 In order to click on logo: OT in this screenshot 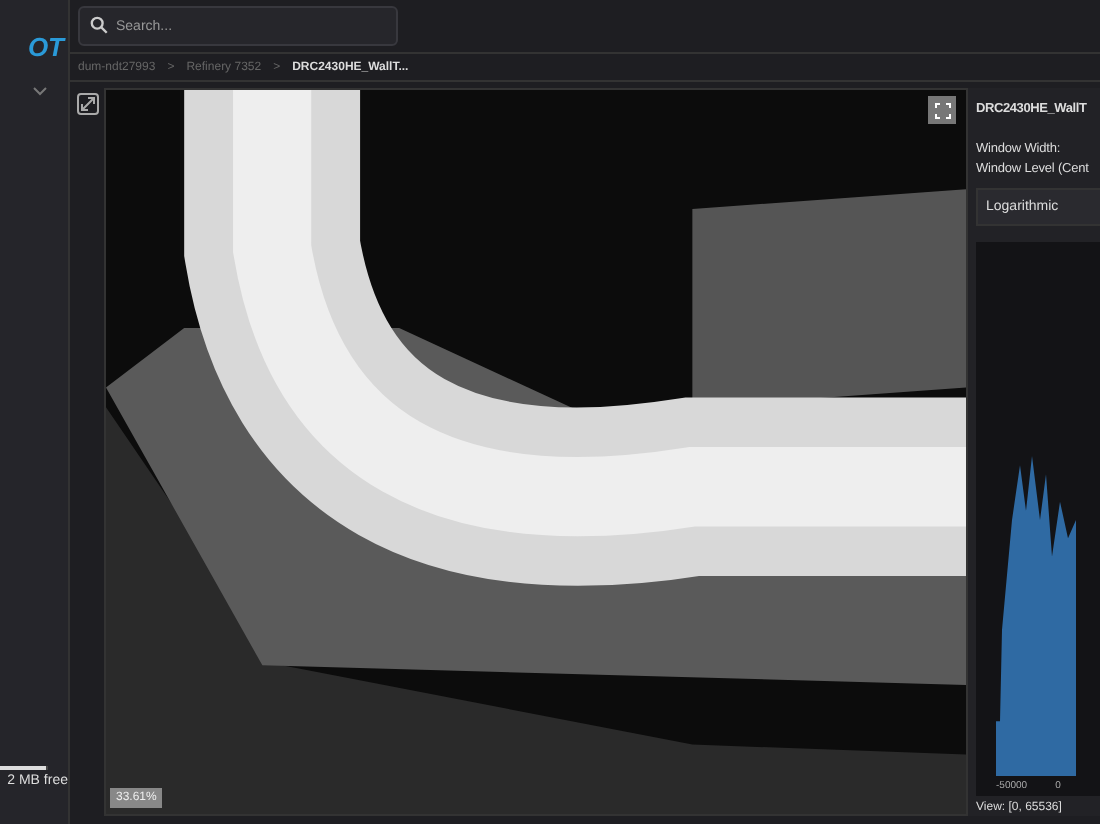, I will do `click(45, 47)`.